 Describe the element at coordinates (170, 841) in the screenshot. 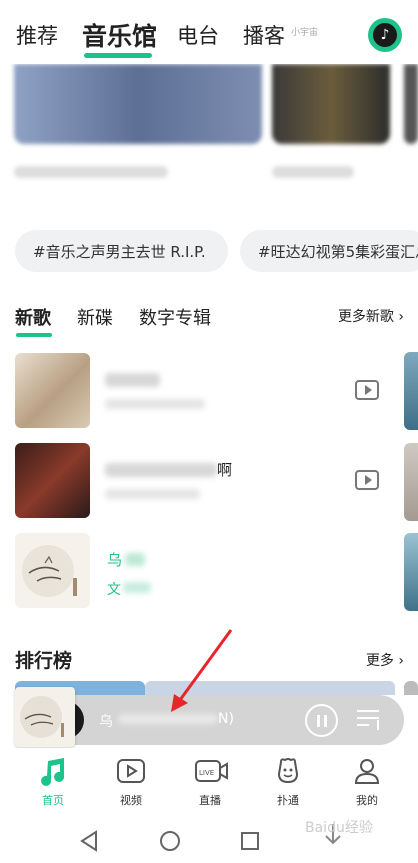

I see `home-icon` at that location.